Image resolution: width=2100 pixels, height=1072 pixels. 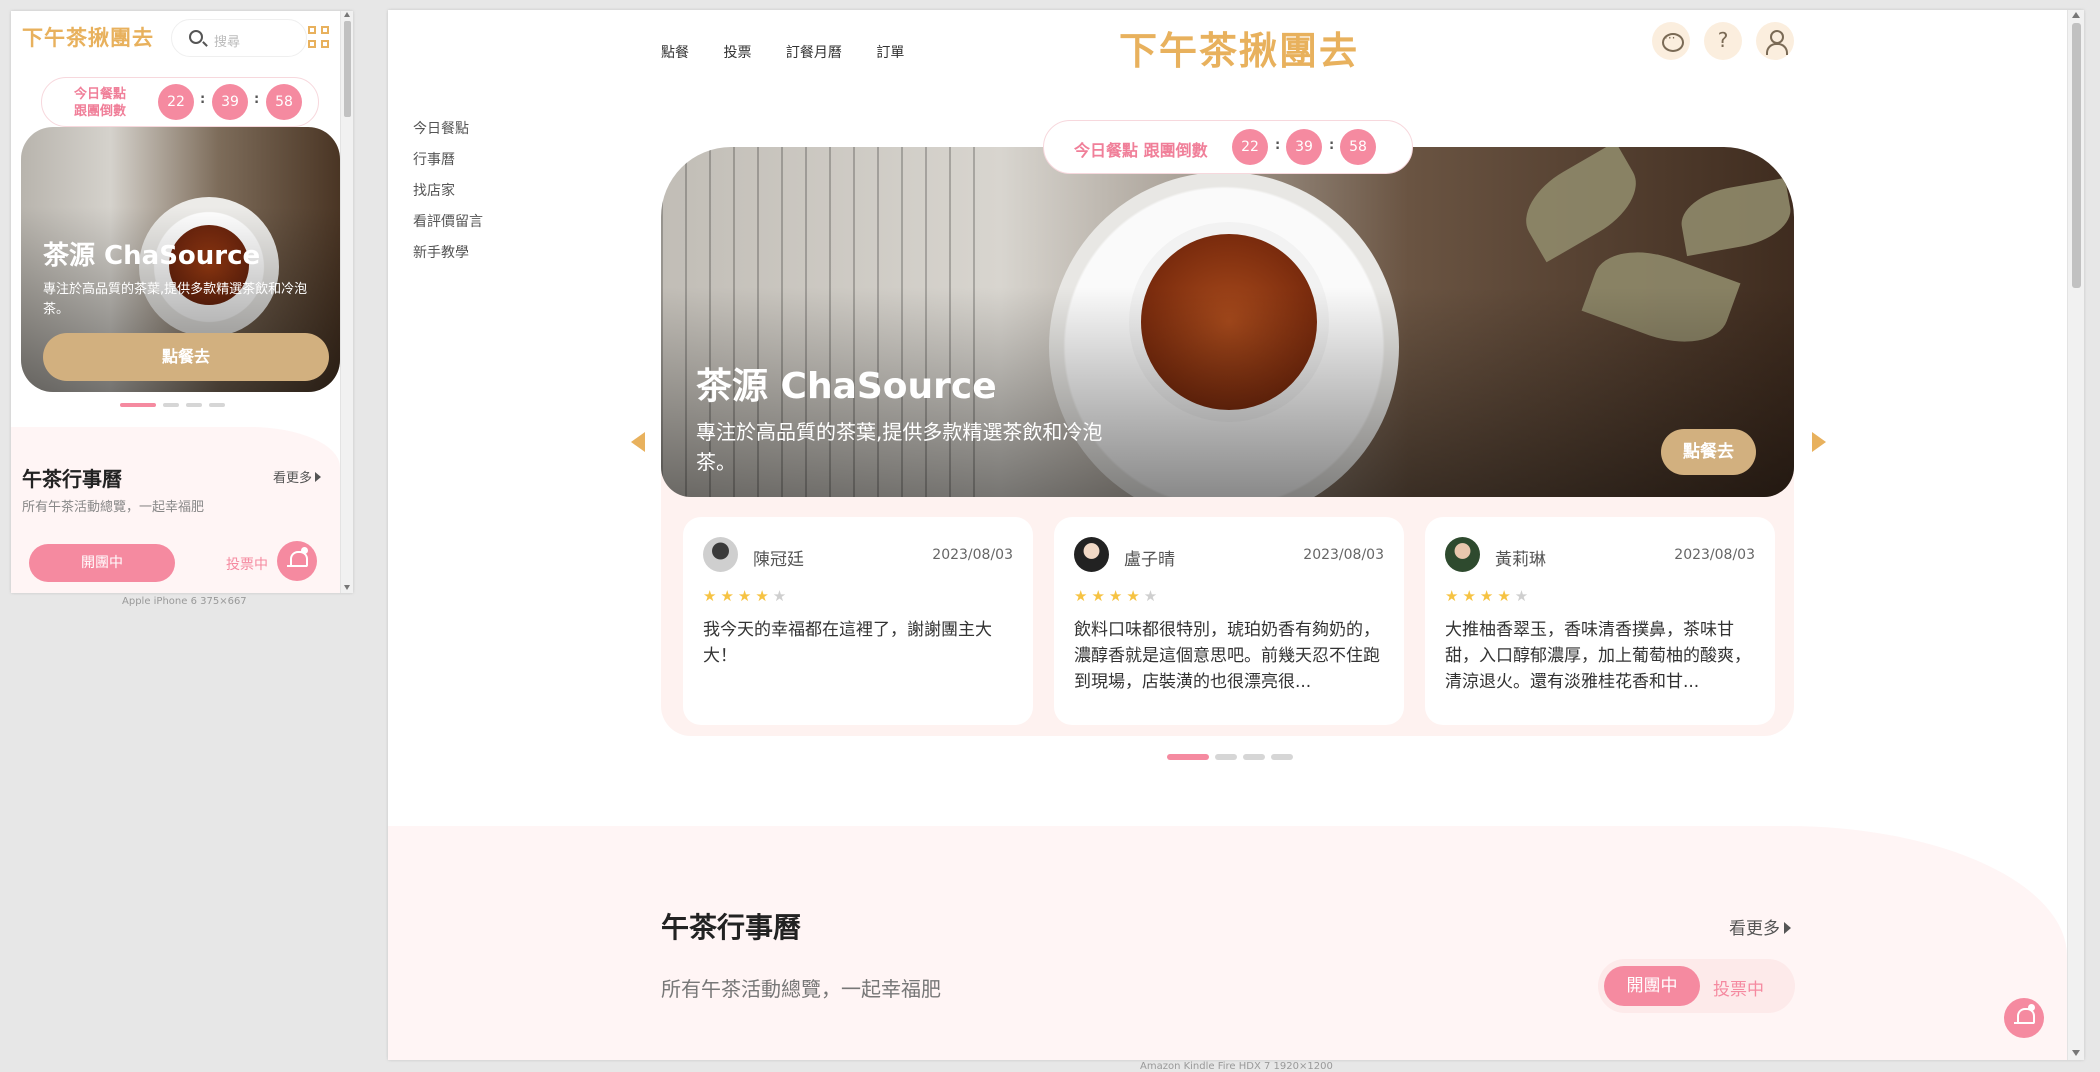 What do you see at coordinates (448, 133) in the screenshot?
I see `side-menu-item: 今日餐點` at bounding box center [448, 133].